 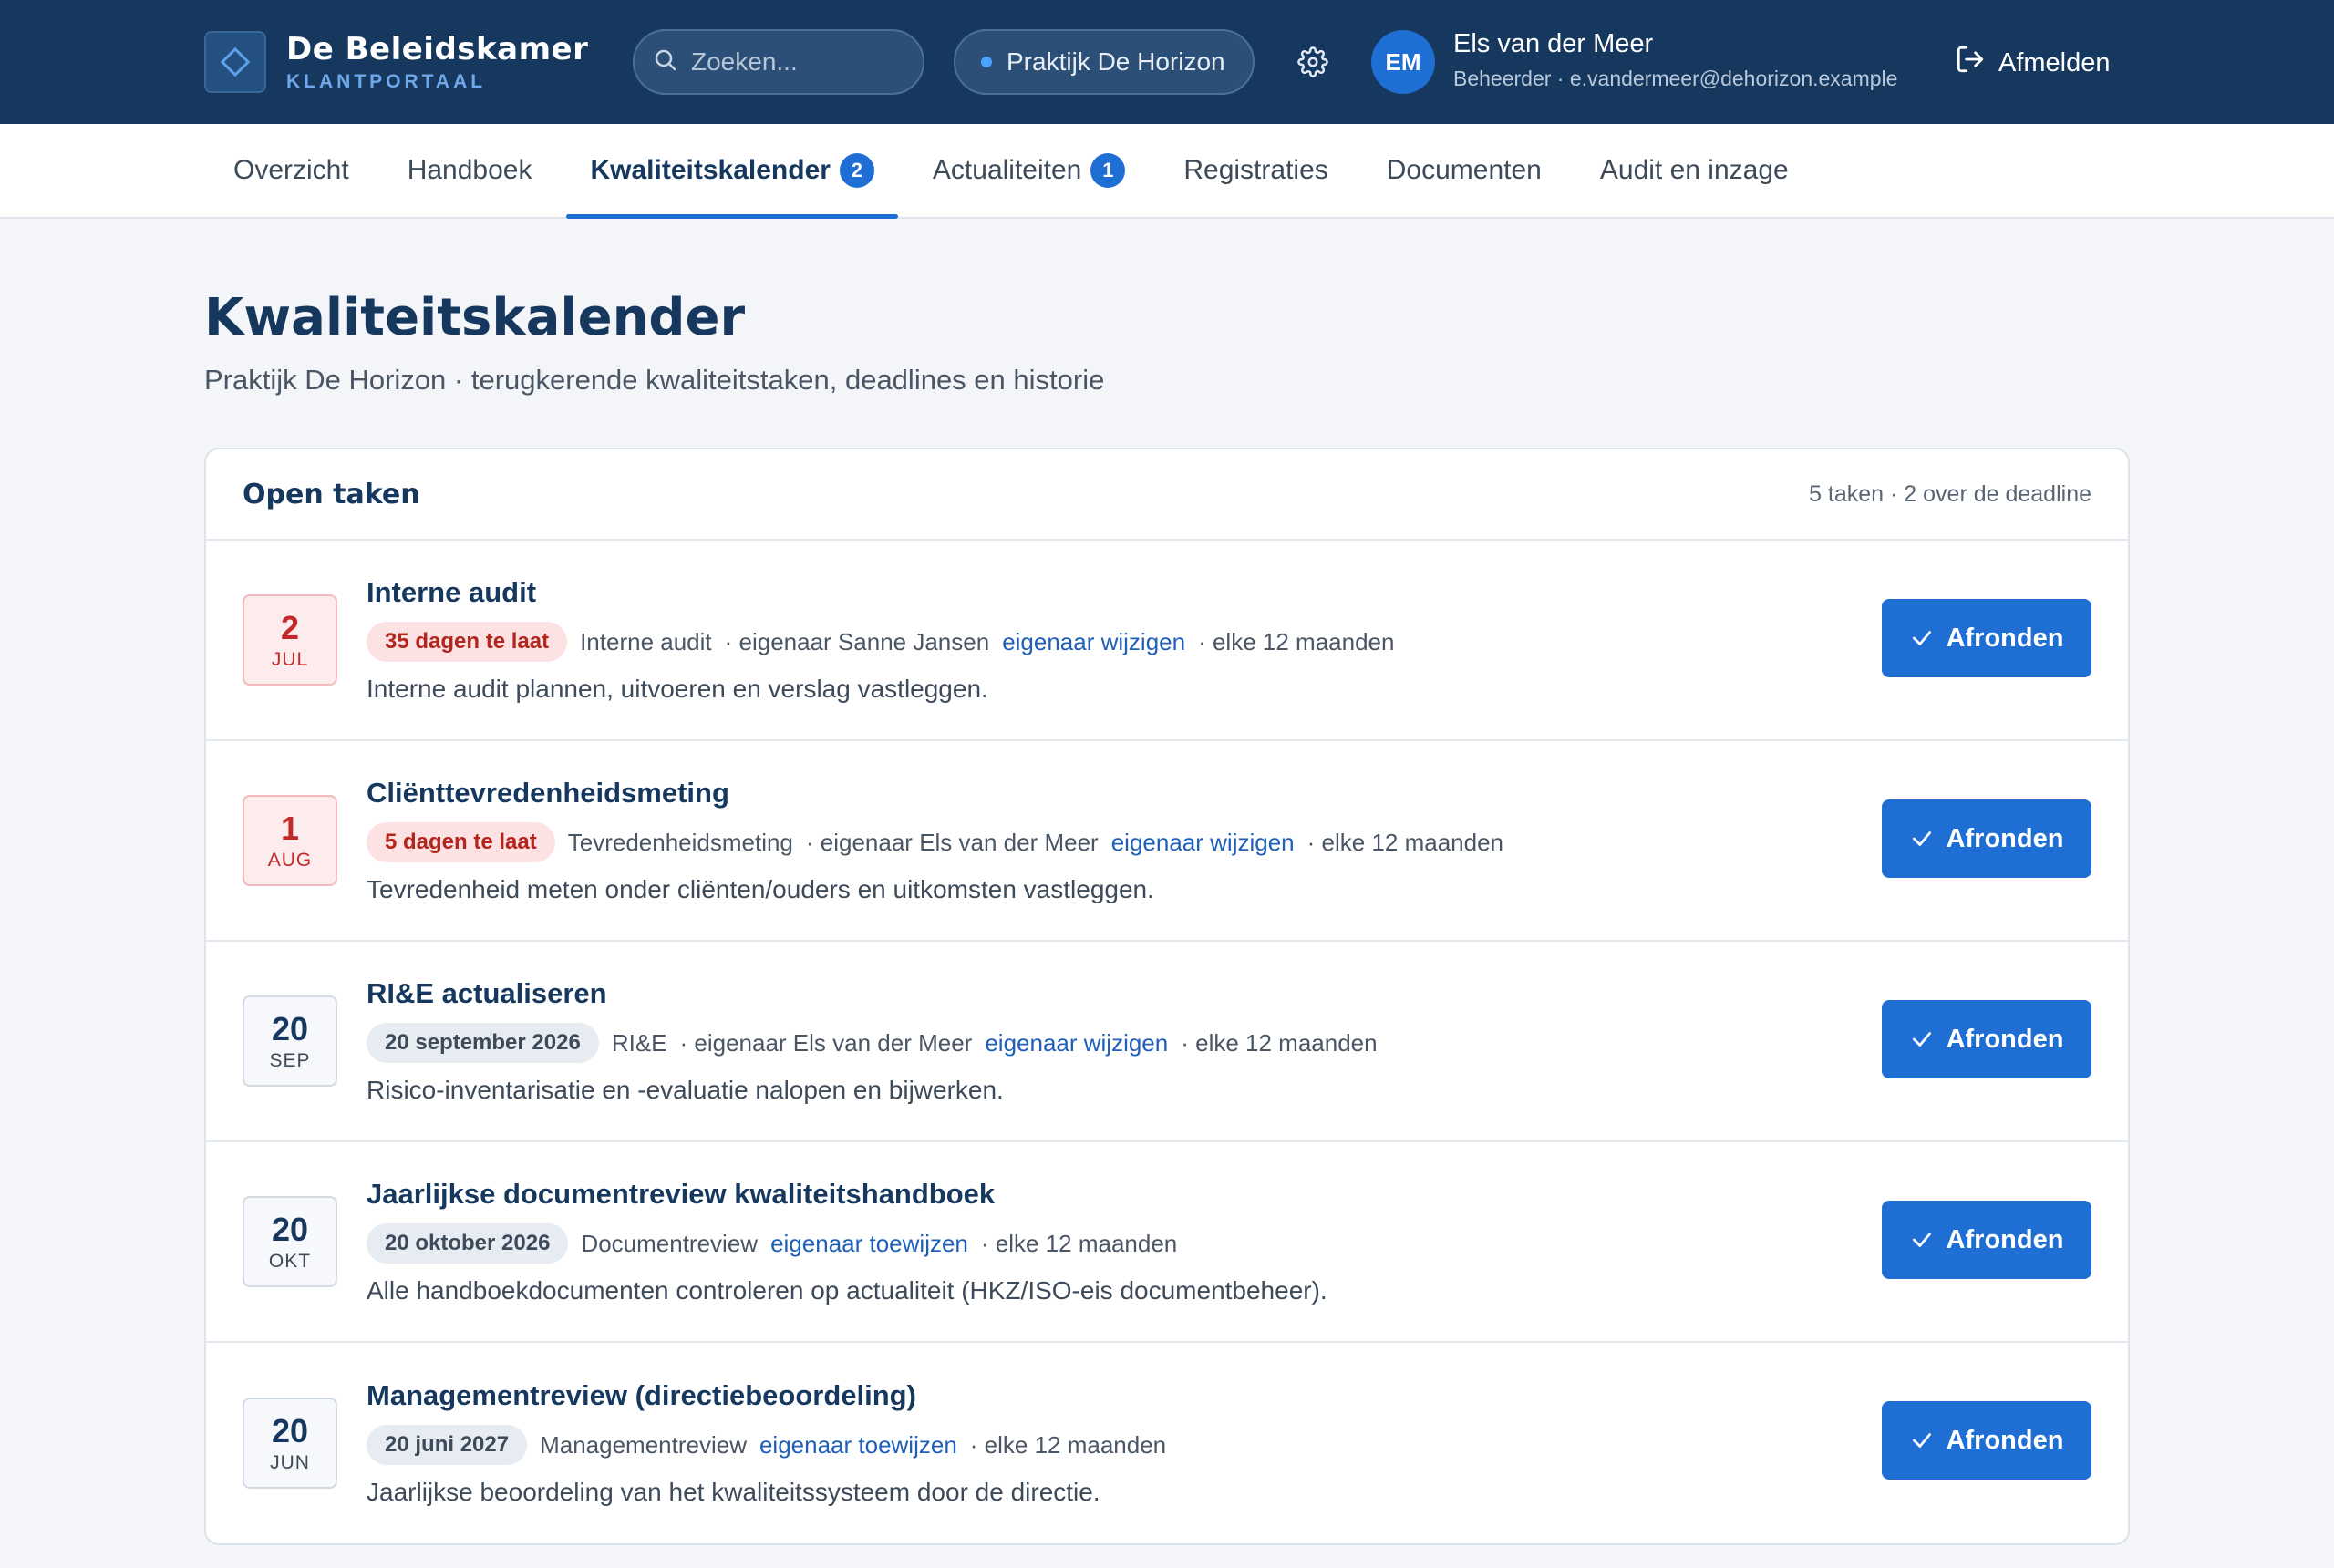 What do you see at coordinates (475, 317) in the screenshot?
I see `page-title: Kwaliteitskalender` at bounding box center [475, 317].